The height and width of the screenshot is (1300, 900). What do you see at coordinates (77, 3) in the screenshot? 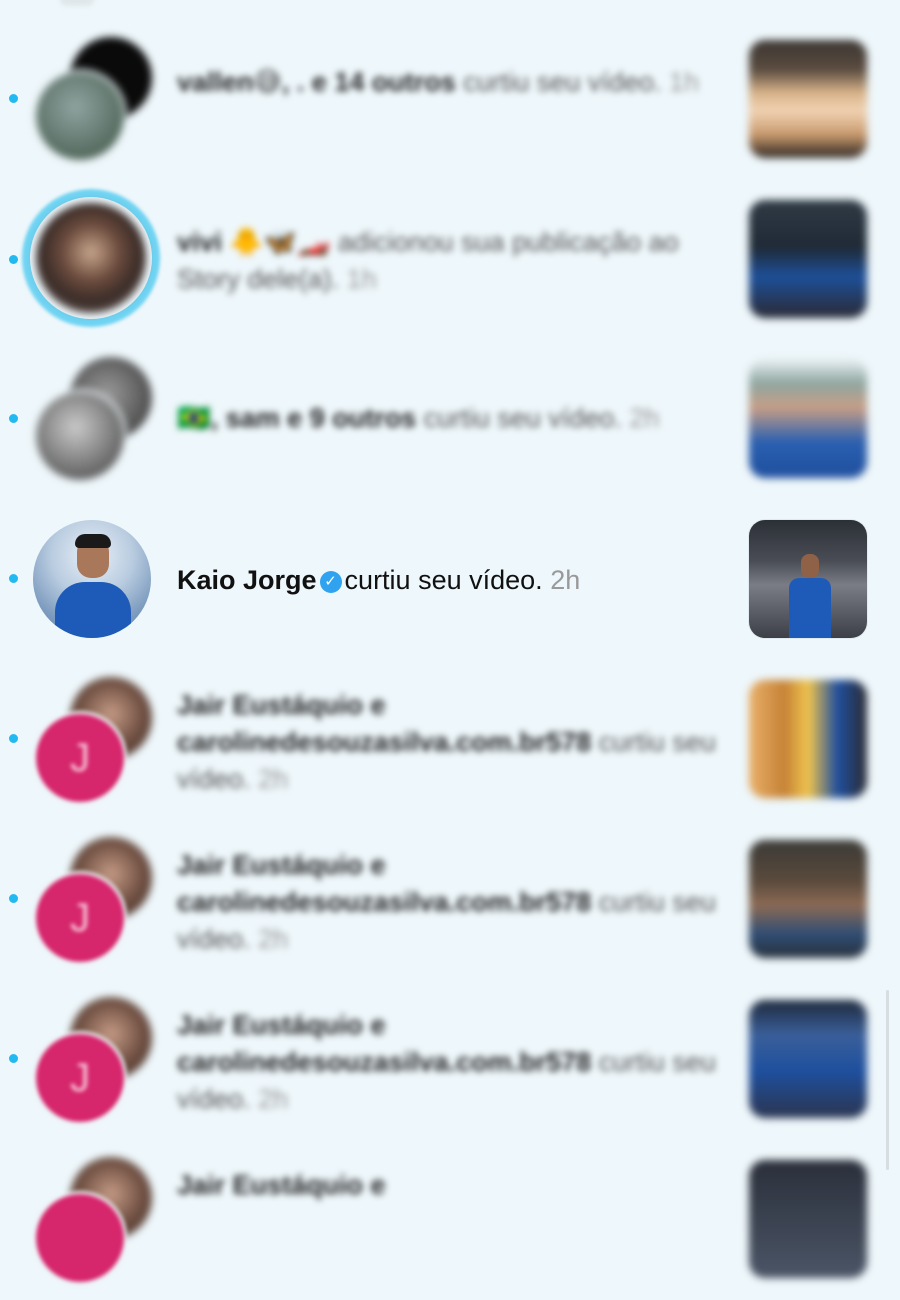
I see `top-edge-fragment` at bounding box center [77, 3].